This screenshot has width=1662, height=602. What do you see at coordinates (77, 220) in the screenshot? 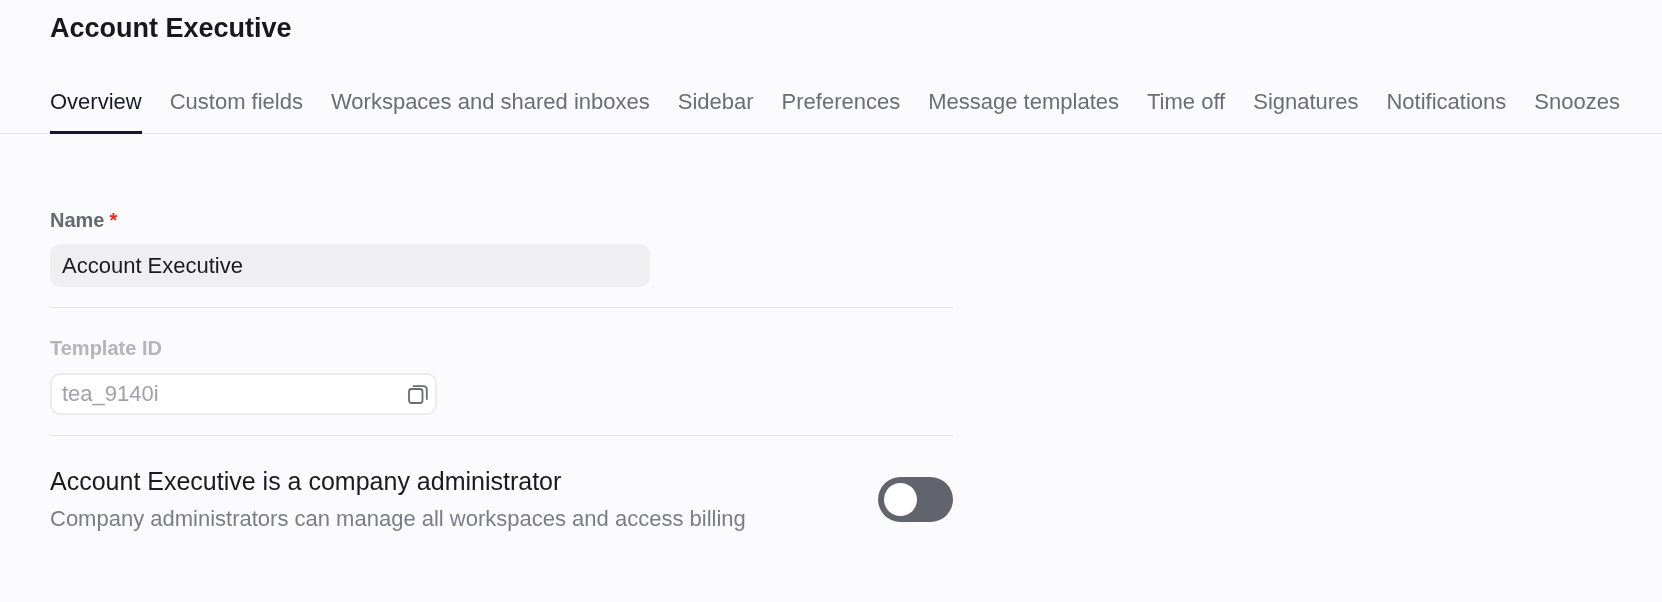
I see `field-label: Name` at bounding box center [77, 220].